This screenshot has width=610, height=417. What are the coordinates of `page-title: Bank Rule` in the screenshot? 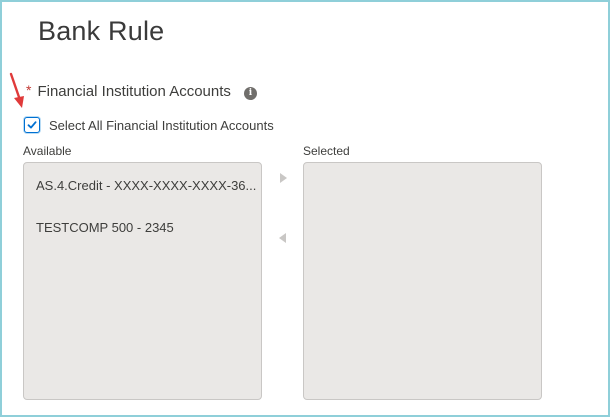 It's located at (101, 31).